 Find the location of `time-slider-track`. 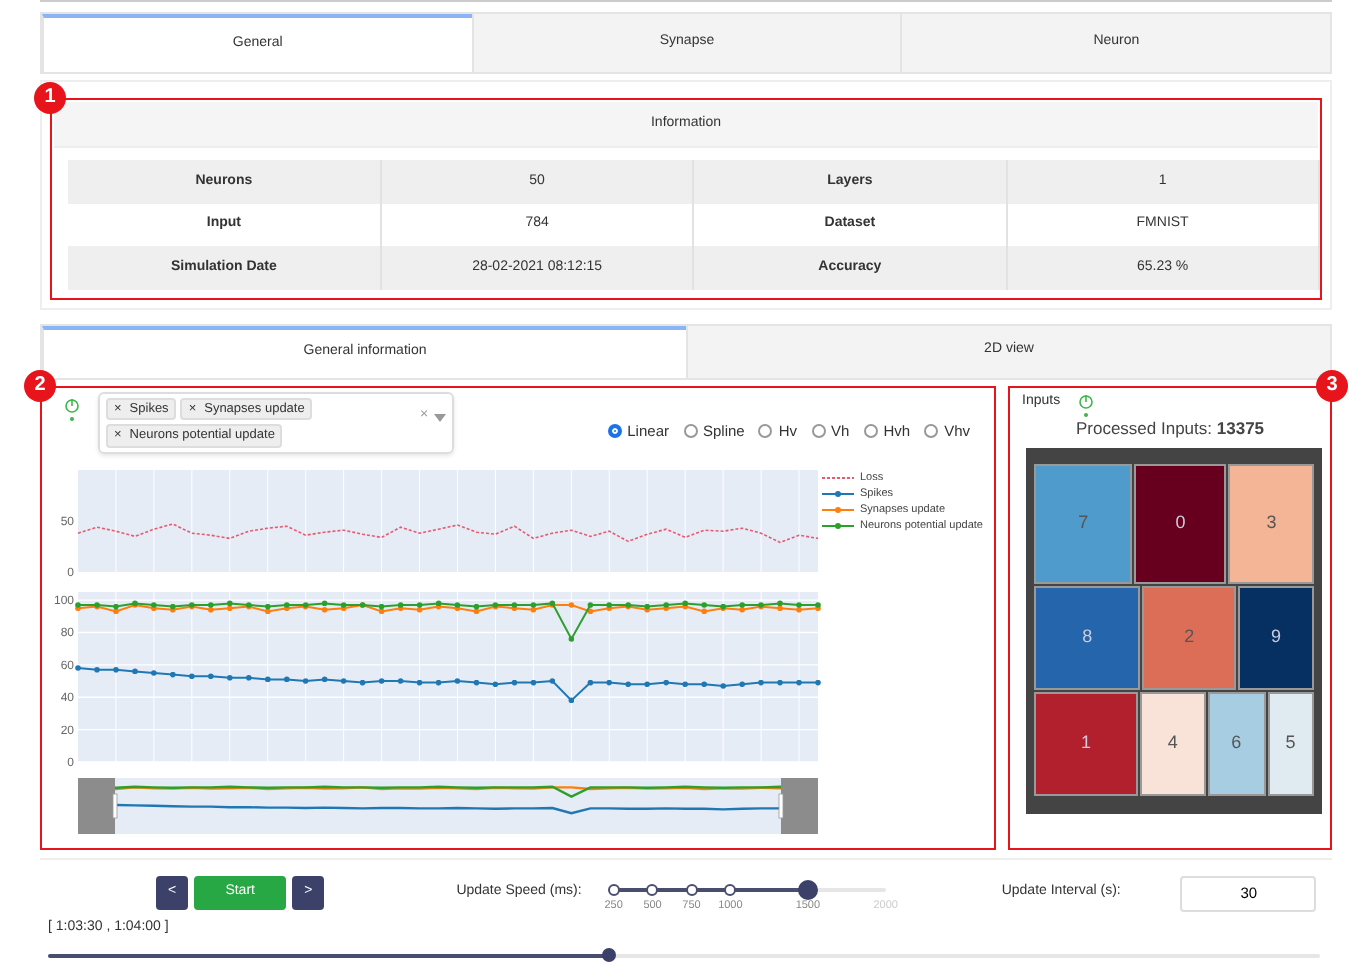

time-slider-track is located at coordinates (684, 955).